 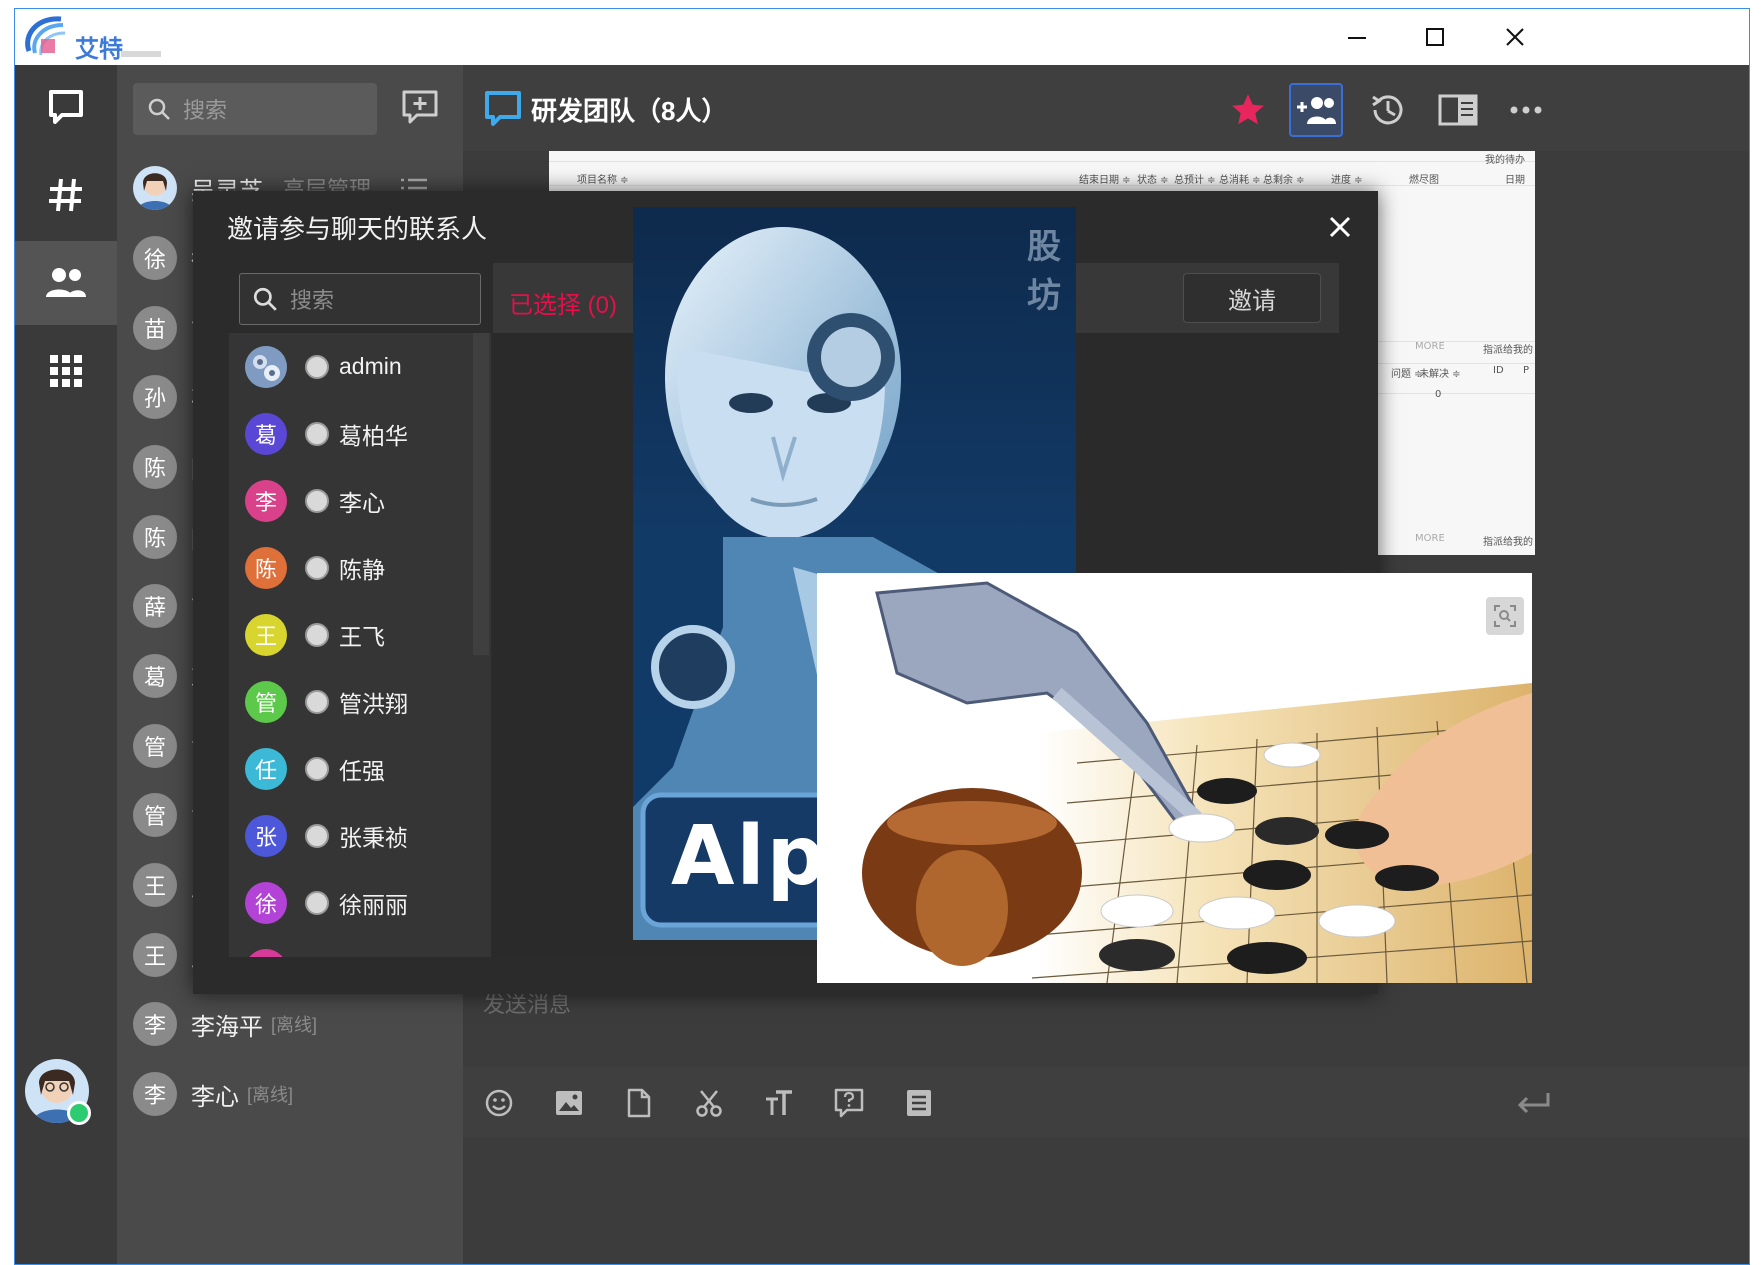 What do you see at coordinates (563, 305) in the screenshot?
I see `selected-count: 已选择 (0)` at bounding box center [563, 305].